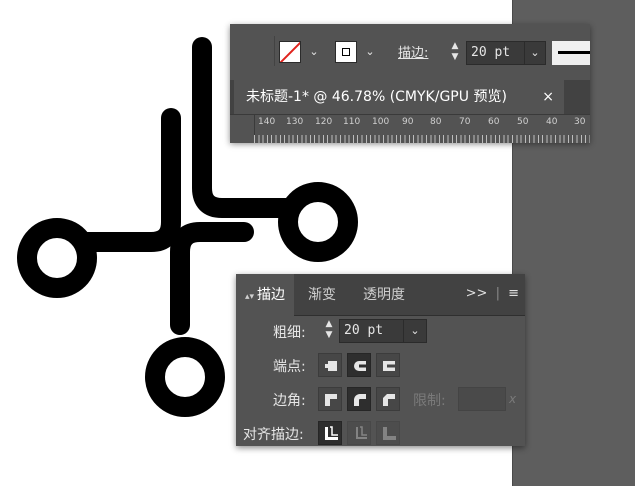 The height and width of the screenshot is (486, 635). I want to click on ruler-ticks, so click(422, 139).